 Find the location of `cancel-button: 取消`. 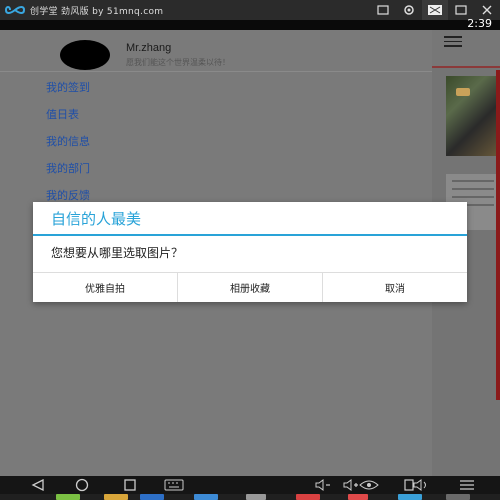

cancel-button: 取消 is located at coordinates (395, 287).